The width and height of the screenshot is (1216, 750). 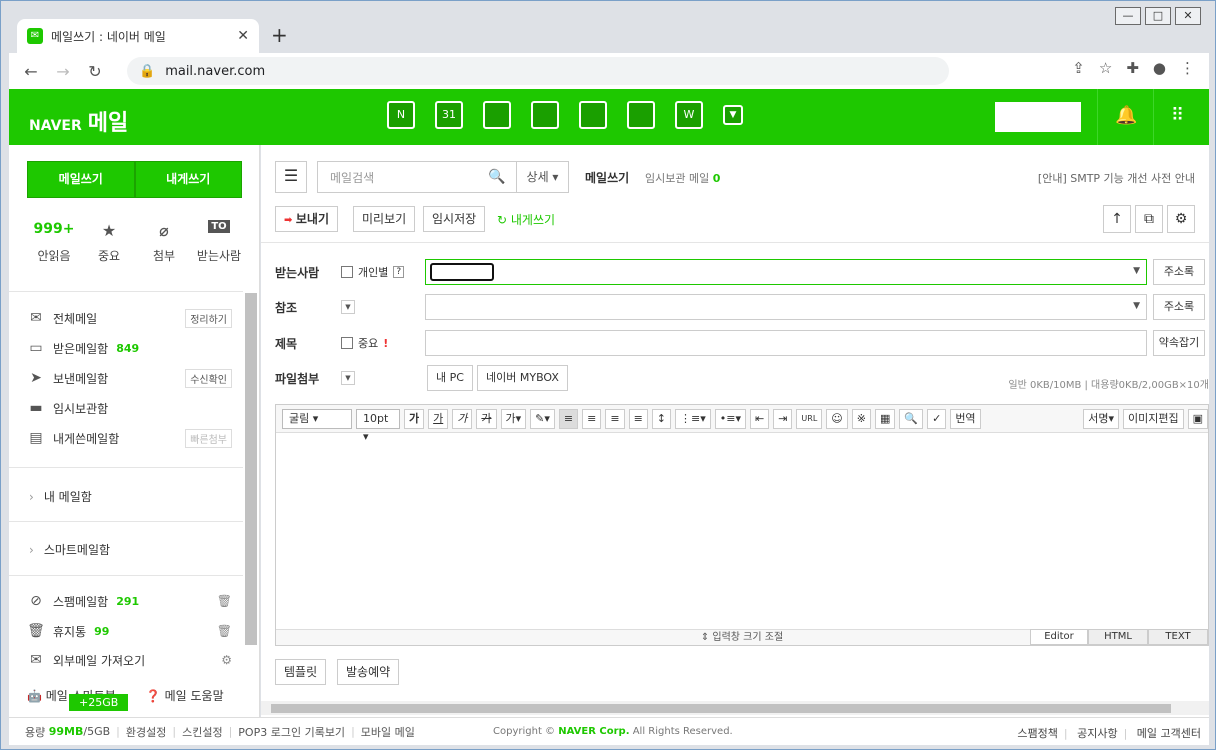 I want to click on cc-input: ▼, so click(x=786, y=307).